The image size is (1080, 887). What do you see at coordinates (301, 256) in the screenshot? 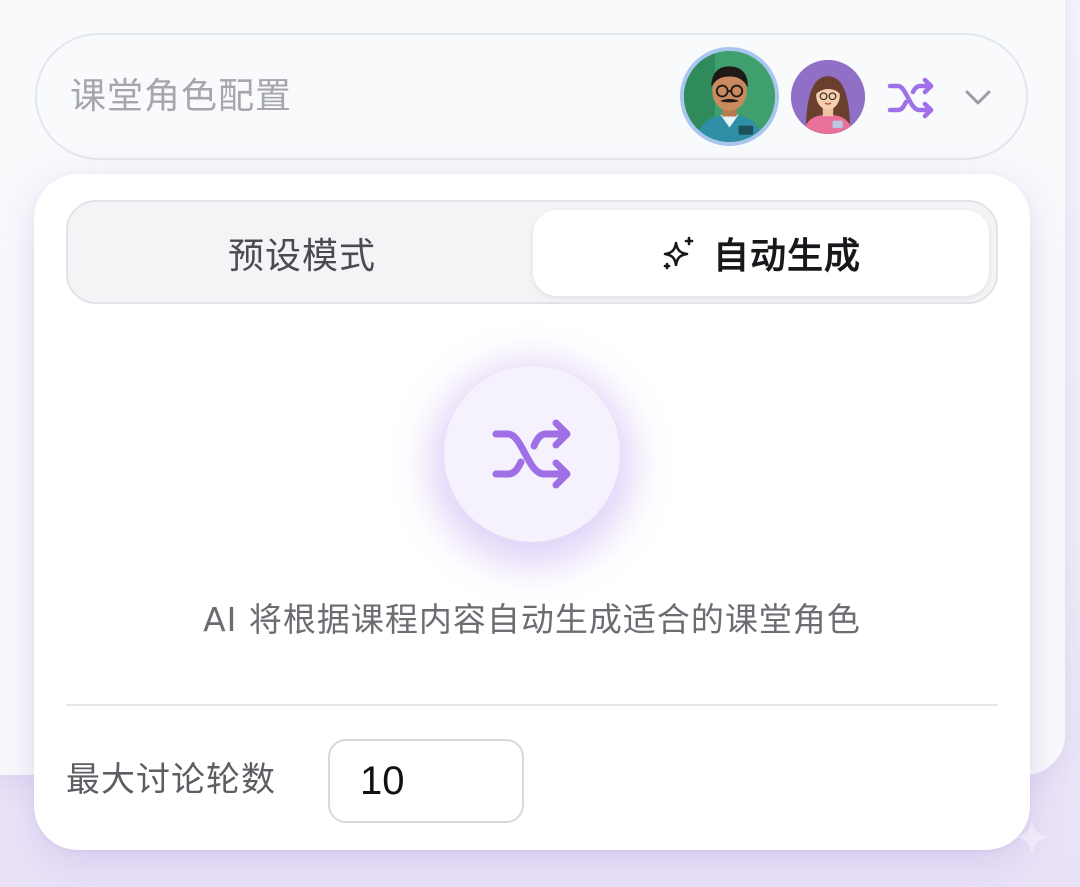
I see `tab-preset-label: 预设模式` at bounding box center [301, 256].